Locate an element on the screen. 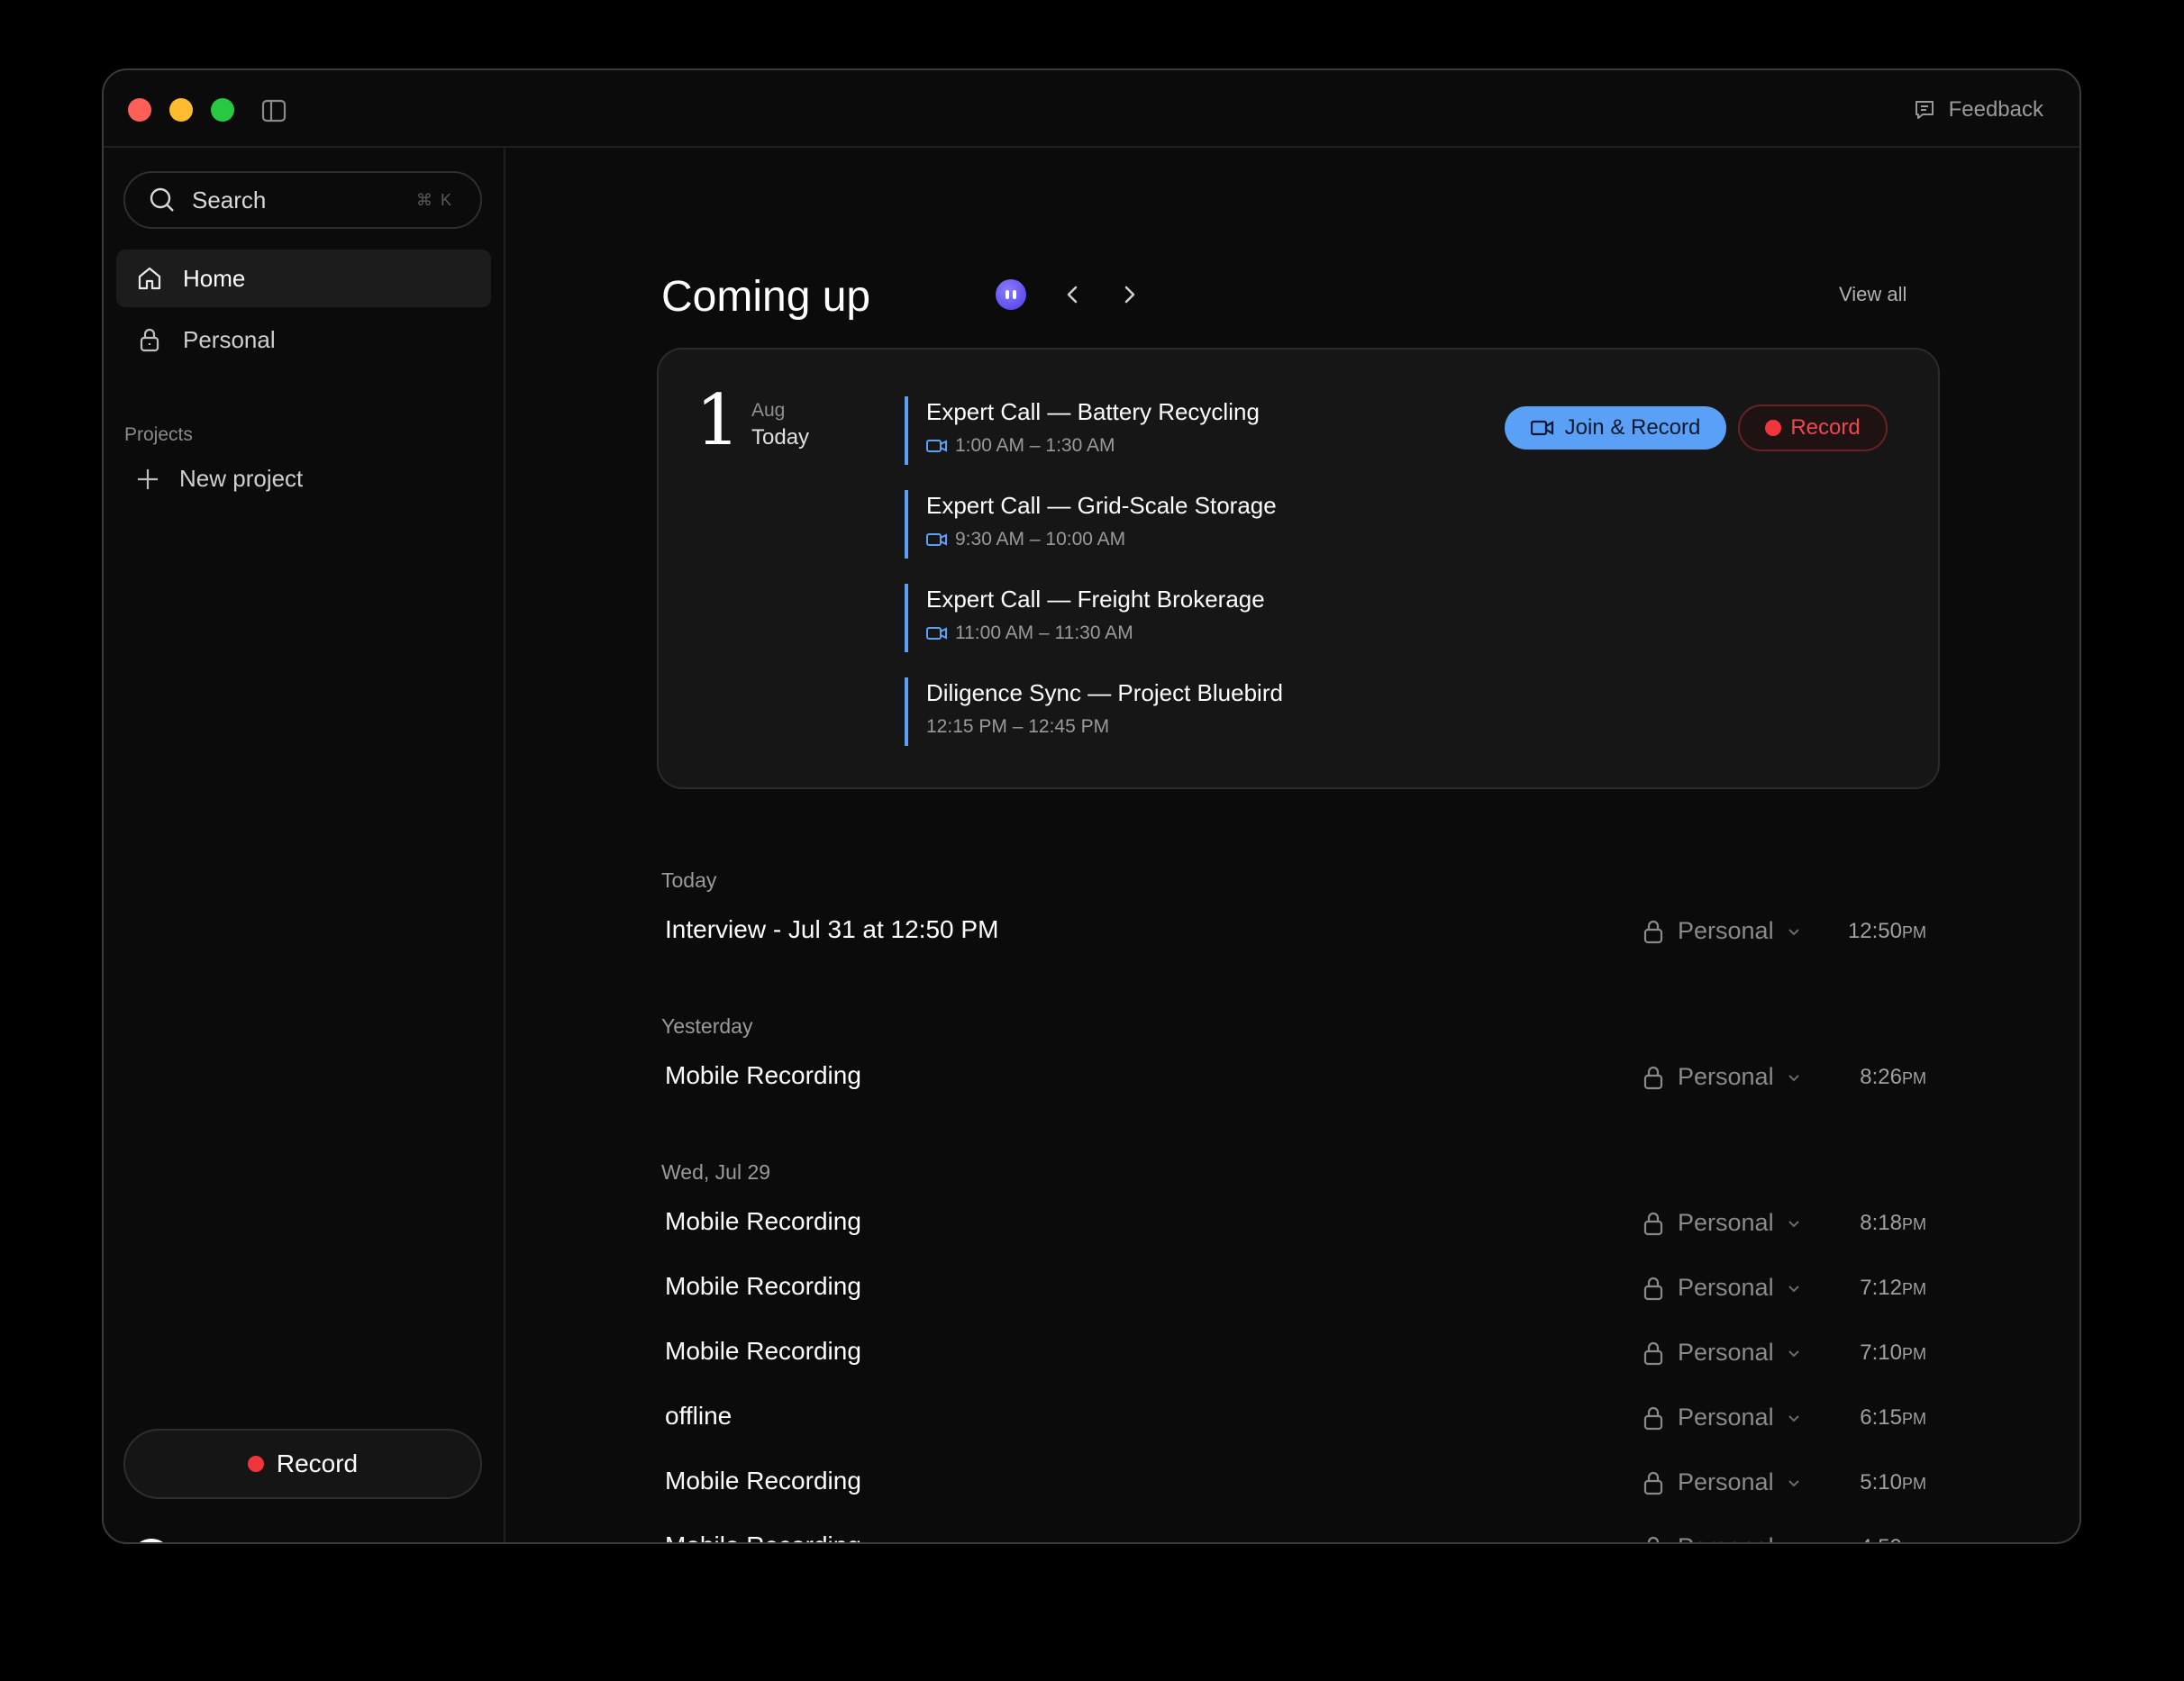 This screenshot has height=1681, width=2184. avatar: I is located at coordinates (151, 1541).